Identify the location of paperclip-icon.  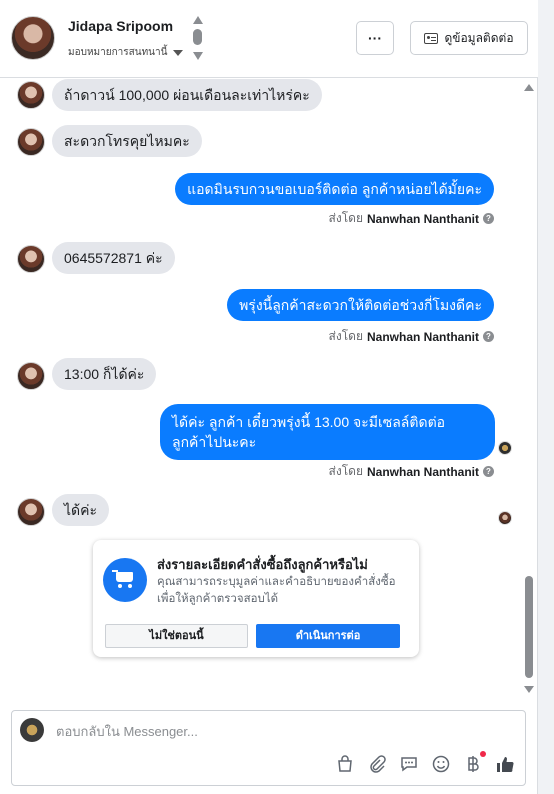
(377, 764).